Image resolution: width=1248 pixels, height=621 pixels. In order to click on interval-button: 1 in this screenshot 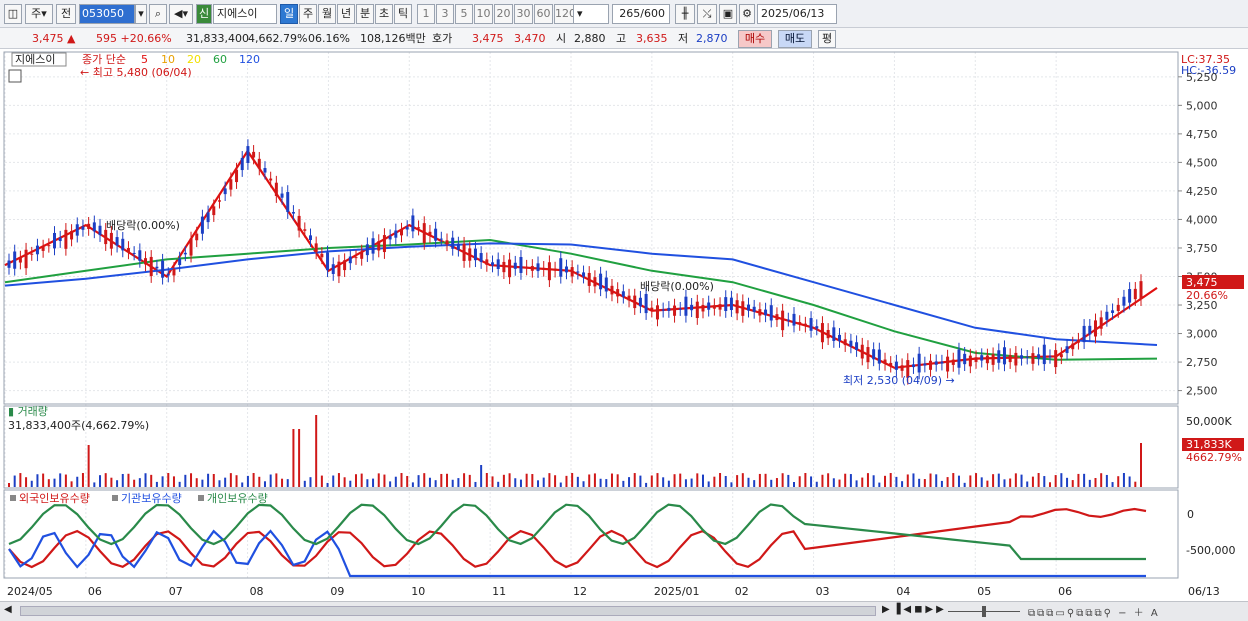, I will do `click(426, 14)`.